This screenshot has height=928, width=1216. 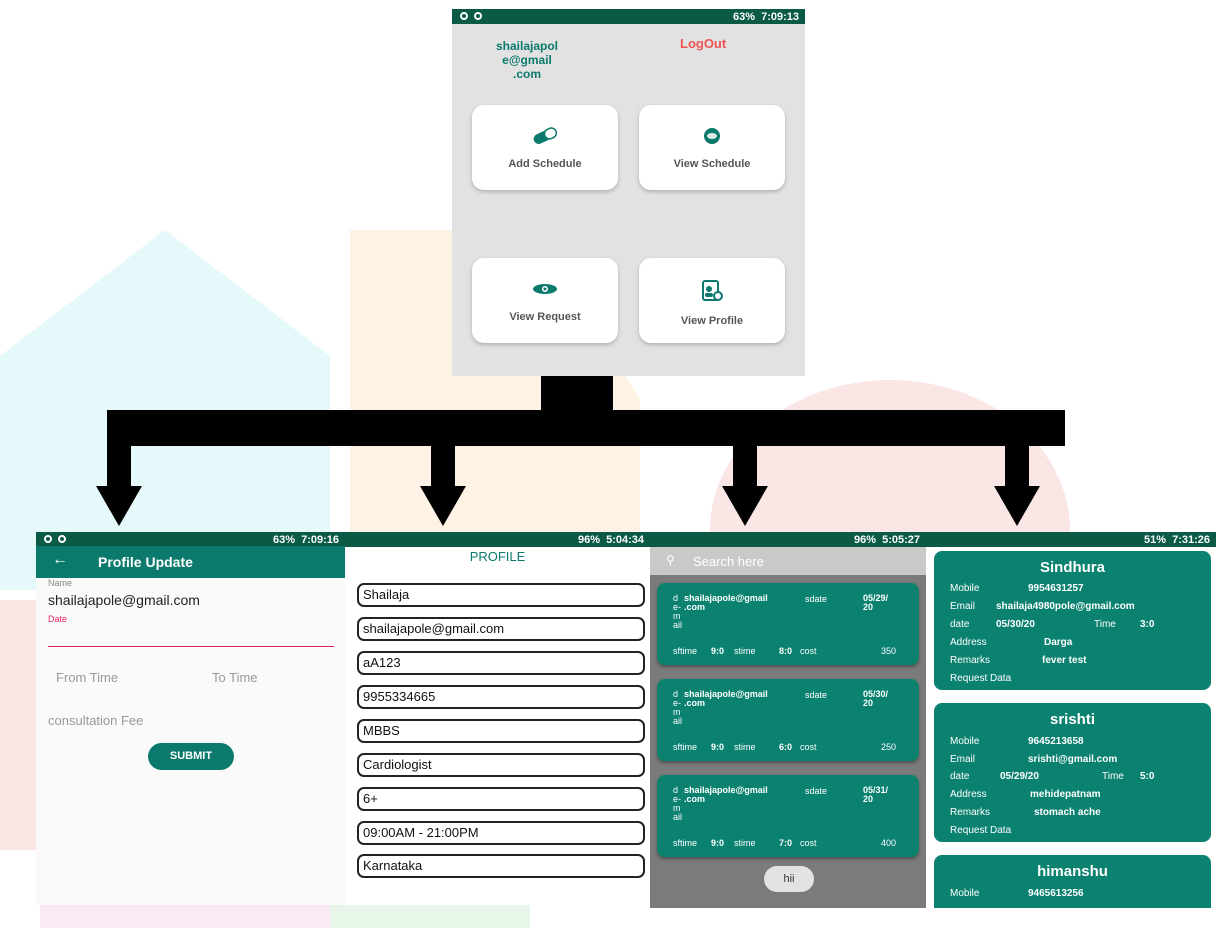 I want to click on pill-icon, so click(x=545, y=136).